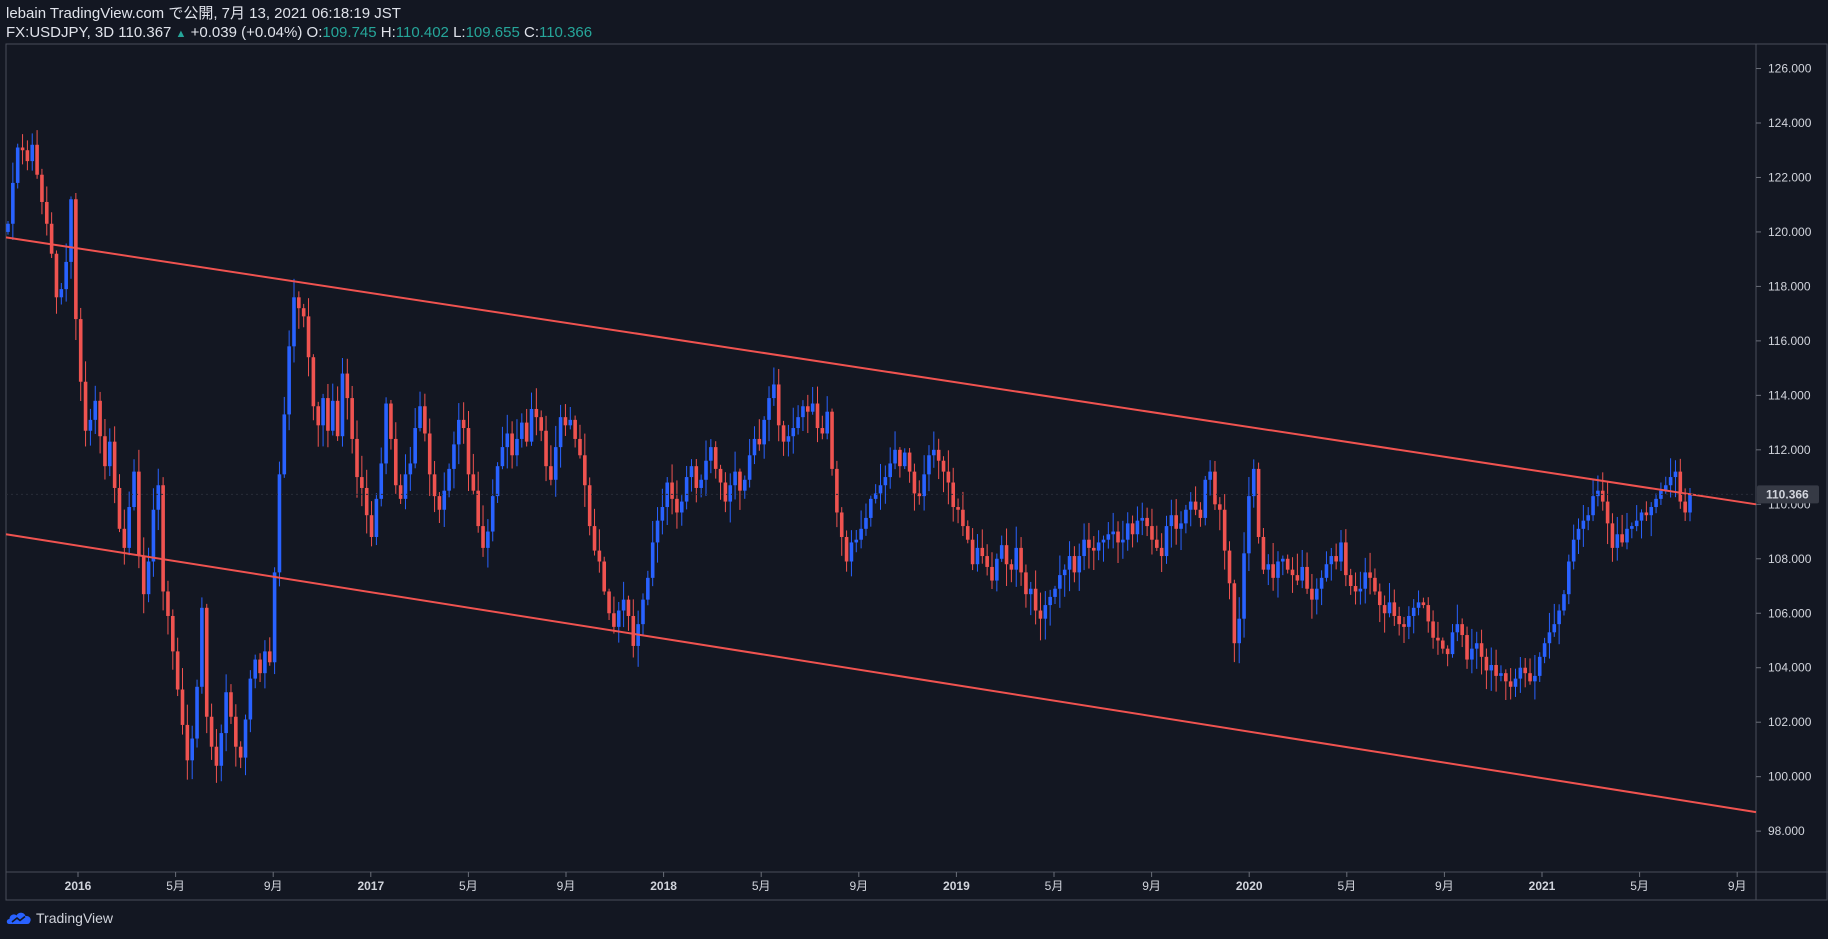 The image size is (1828, 939). What do you see at coordinates (1790, 777) in the screenshot?
I see `y-tick-label: 100.000` at bounding box center [1790, 777].